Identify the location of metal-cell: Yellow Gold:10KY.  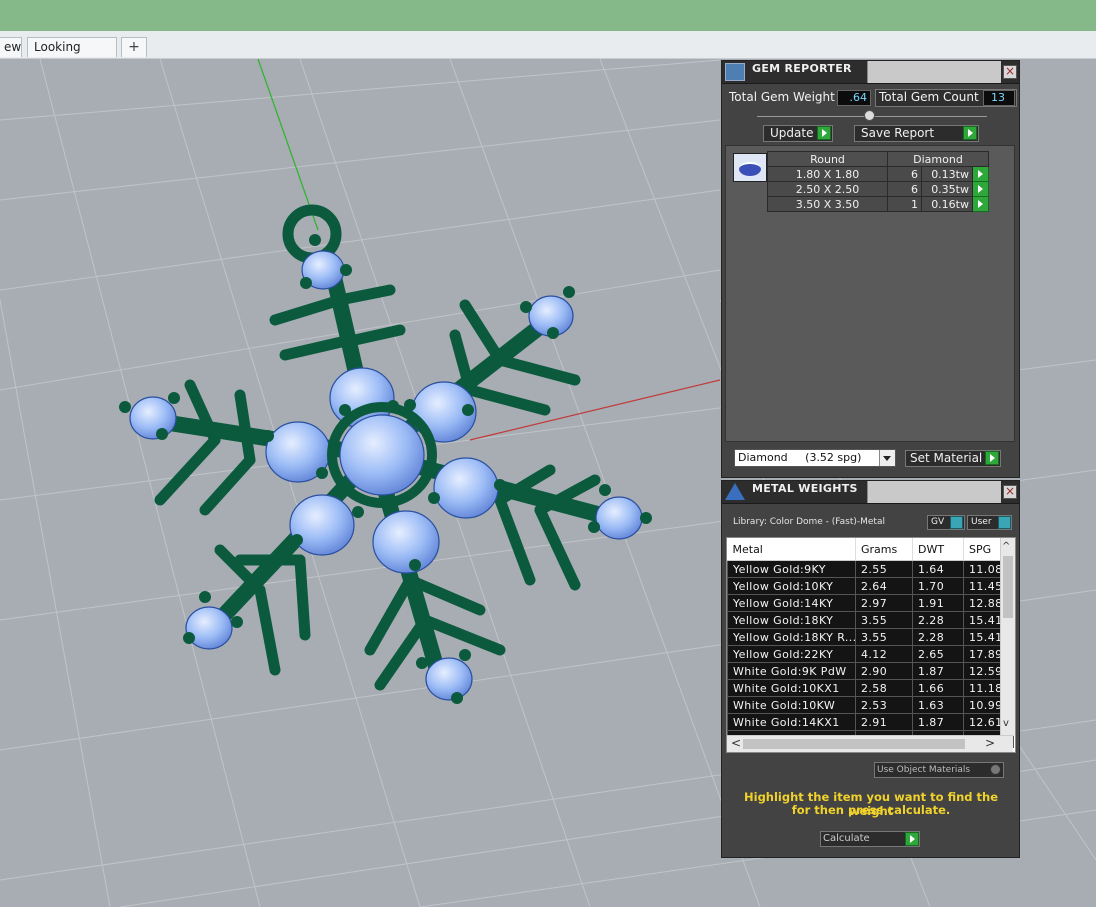
(791, 586).